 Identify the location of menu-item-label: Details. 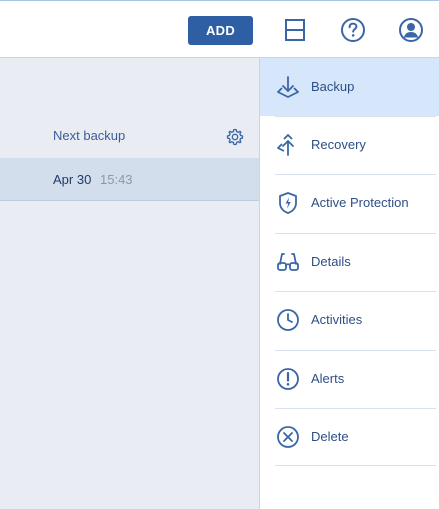
(331, 261).